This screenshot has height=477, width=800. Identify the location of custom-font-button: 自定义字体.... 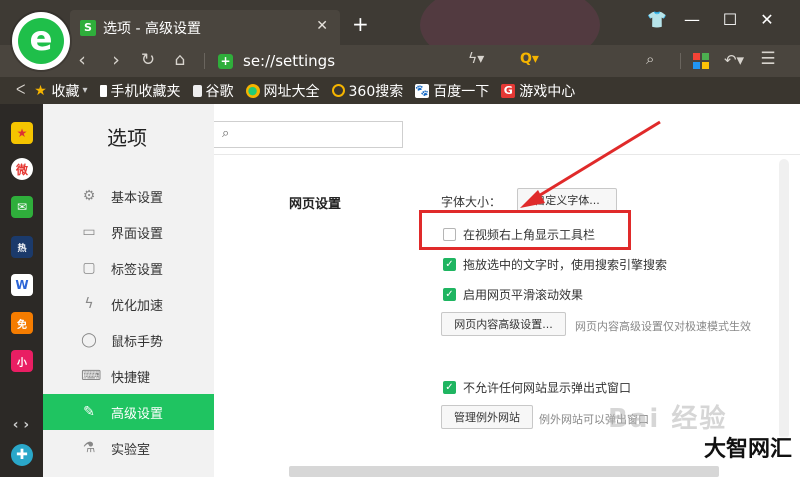
(567, 200).